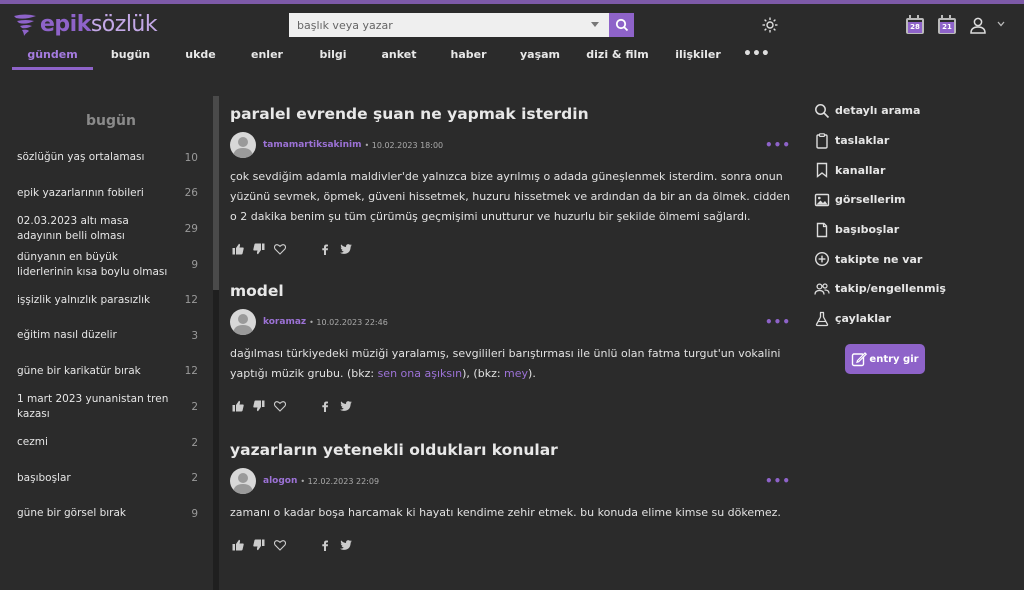  I want to click on sidebar-item-count: 9, so click(194, 264).